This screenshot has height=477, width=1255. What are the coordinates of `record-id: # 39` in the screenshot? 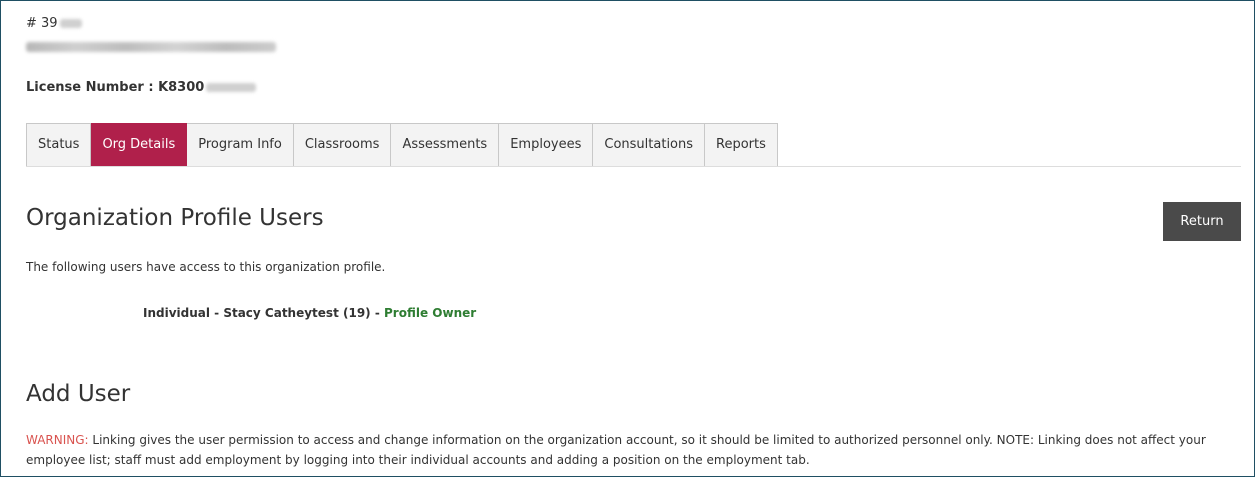 It's located at (54, 23).